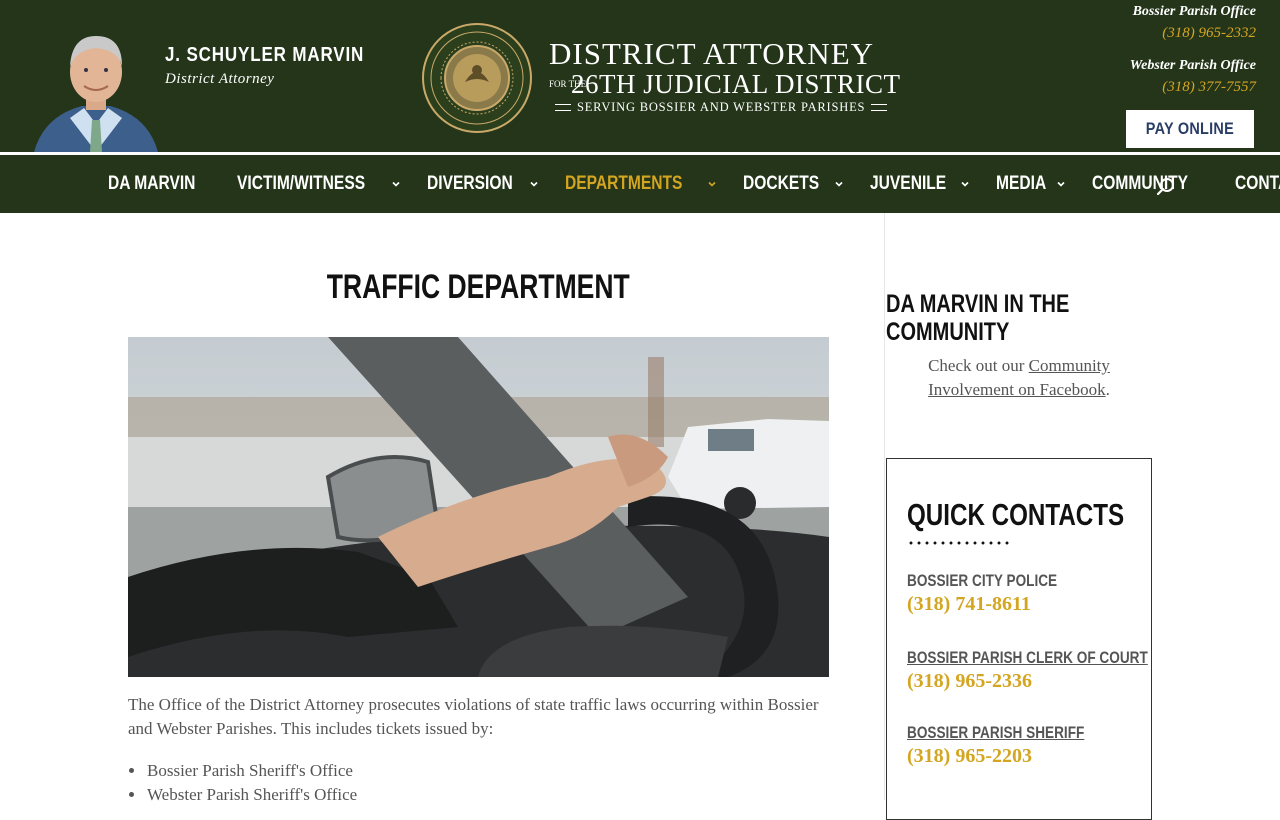 Image resolution: width=1280 pixels, height=820 pixels. I want to click on contact-parish-sheriff: BOSSIER PARISH SHERIFF (318) 965-2203, so click(1018, 745).